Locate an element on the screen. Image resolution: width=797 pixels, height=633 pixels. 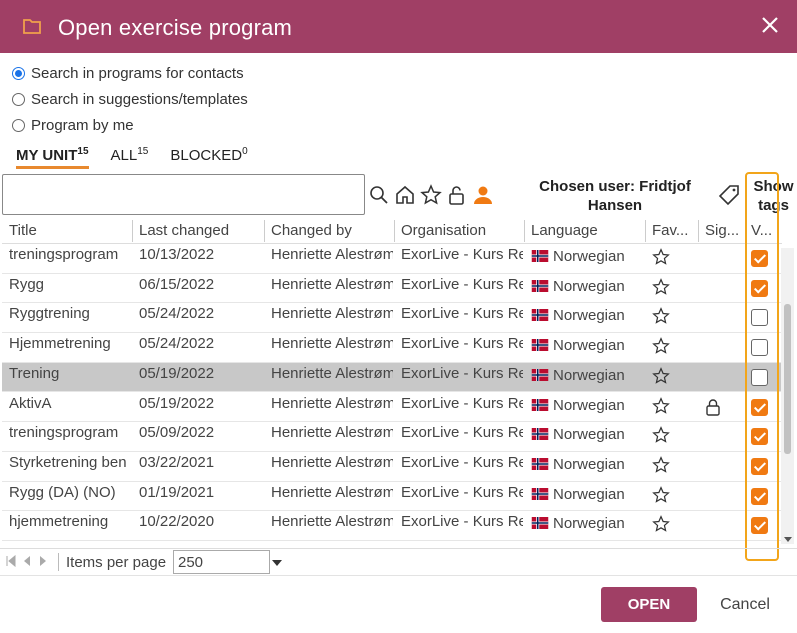
column-header-language: Language is located at coordinates (587, 230).